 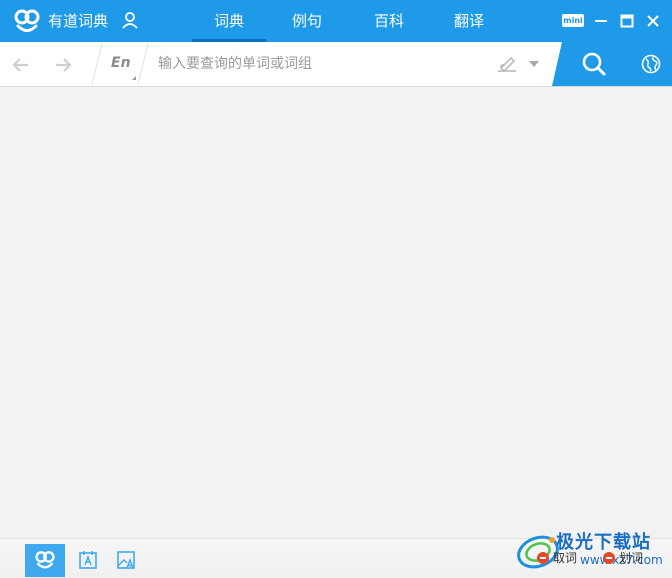 I want to click on tab-encyclopedia: 百科, so click(x=389, y=21).